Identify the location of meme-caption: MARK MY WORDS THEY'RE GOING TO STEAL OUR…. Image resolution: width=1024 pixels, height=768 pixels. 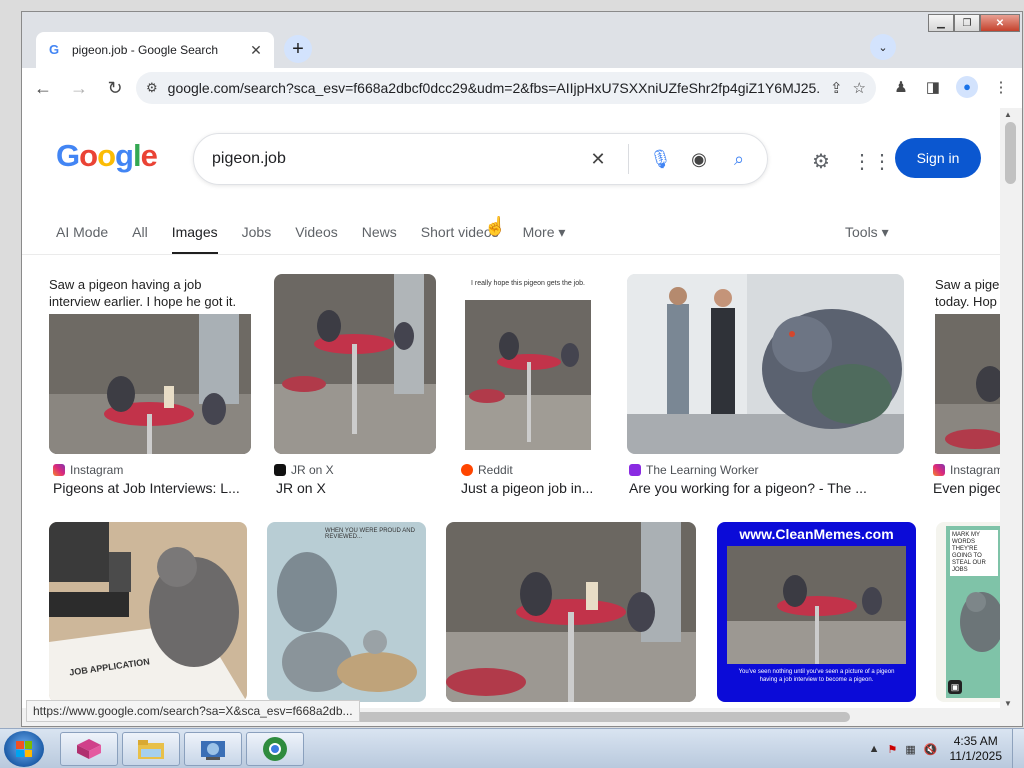
(974, 553).